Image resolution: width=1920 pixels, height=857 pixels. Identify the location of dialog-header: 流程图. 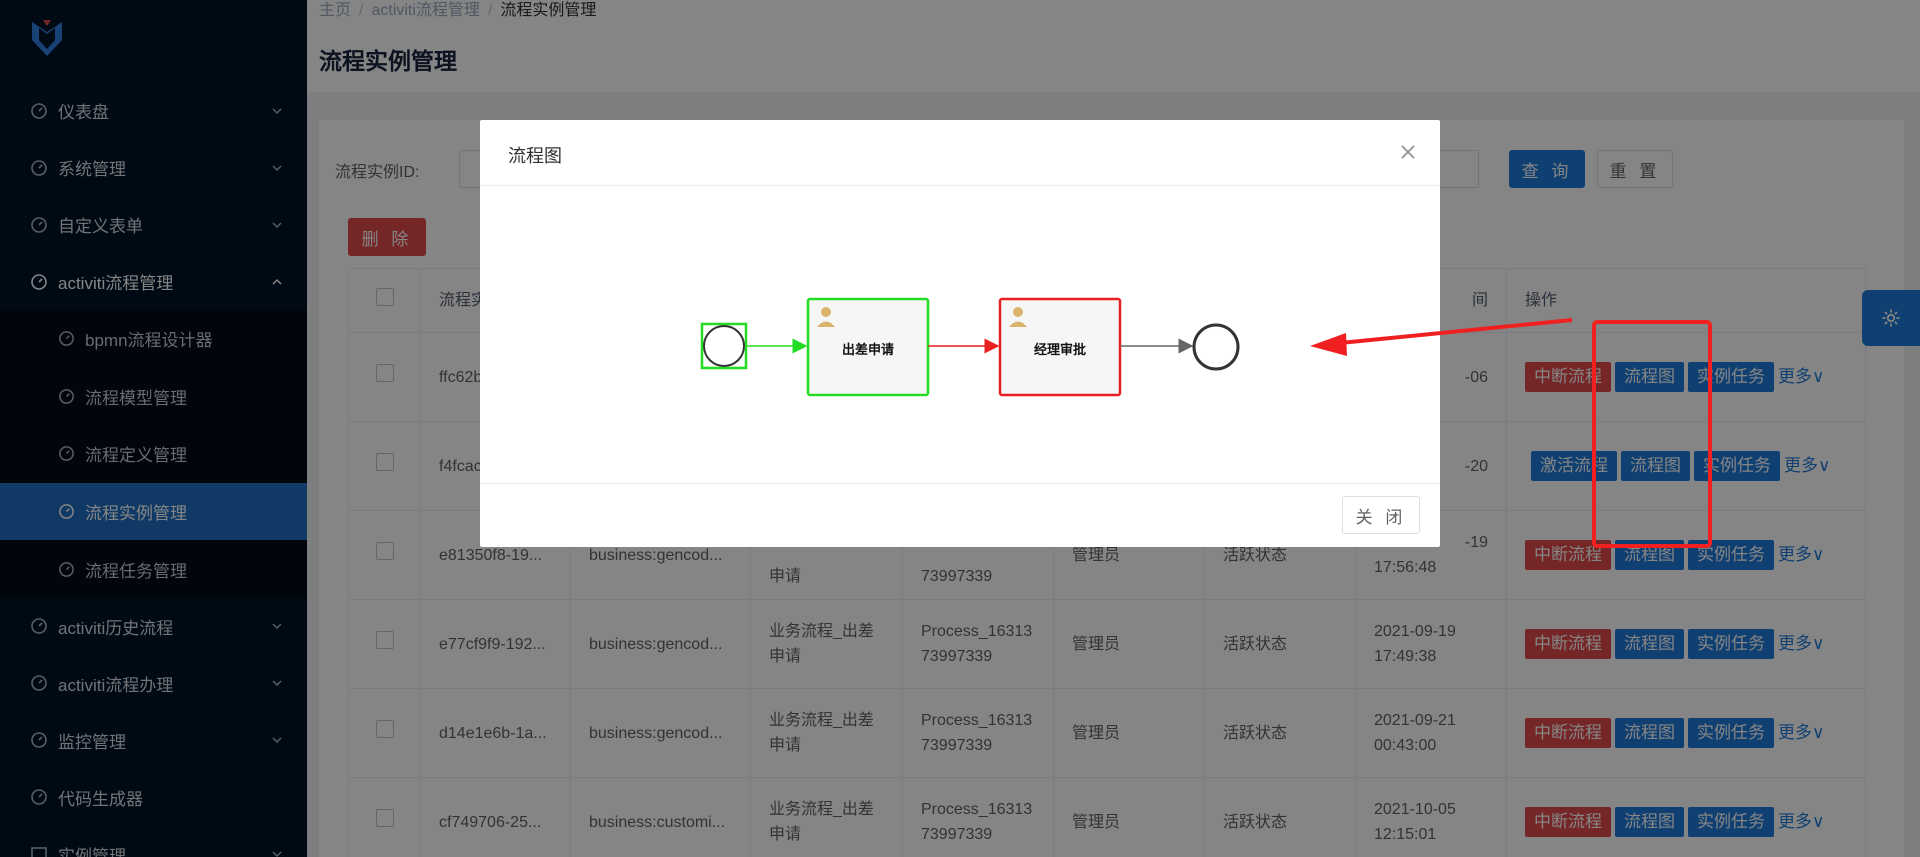
(960, 153).